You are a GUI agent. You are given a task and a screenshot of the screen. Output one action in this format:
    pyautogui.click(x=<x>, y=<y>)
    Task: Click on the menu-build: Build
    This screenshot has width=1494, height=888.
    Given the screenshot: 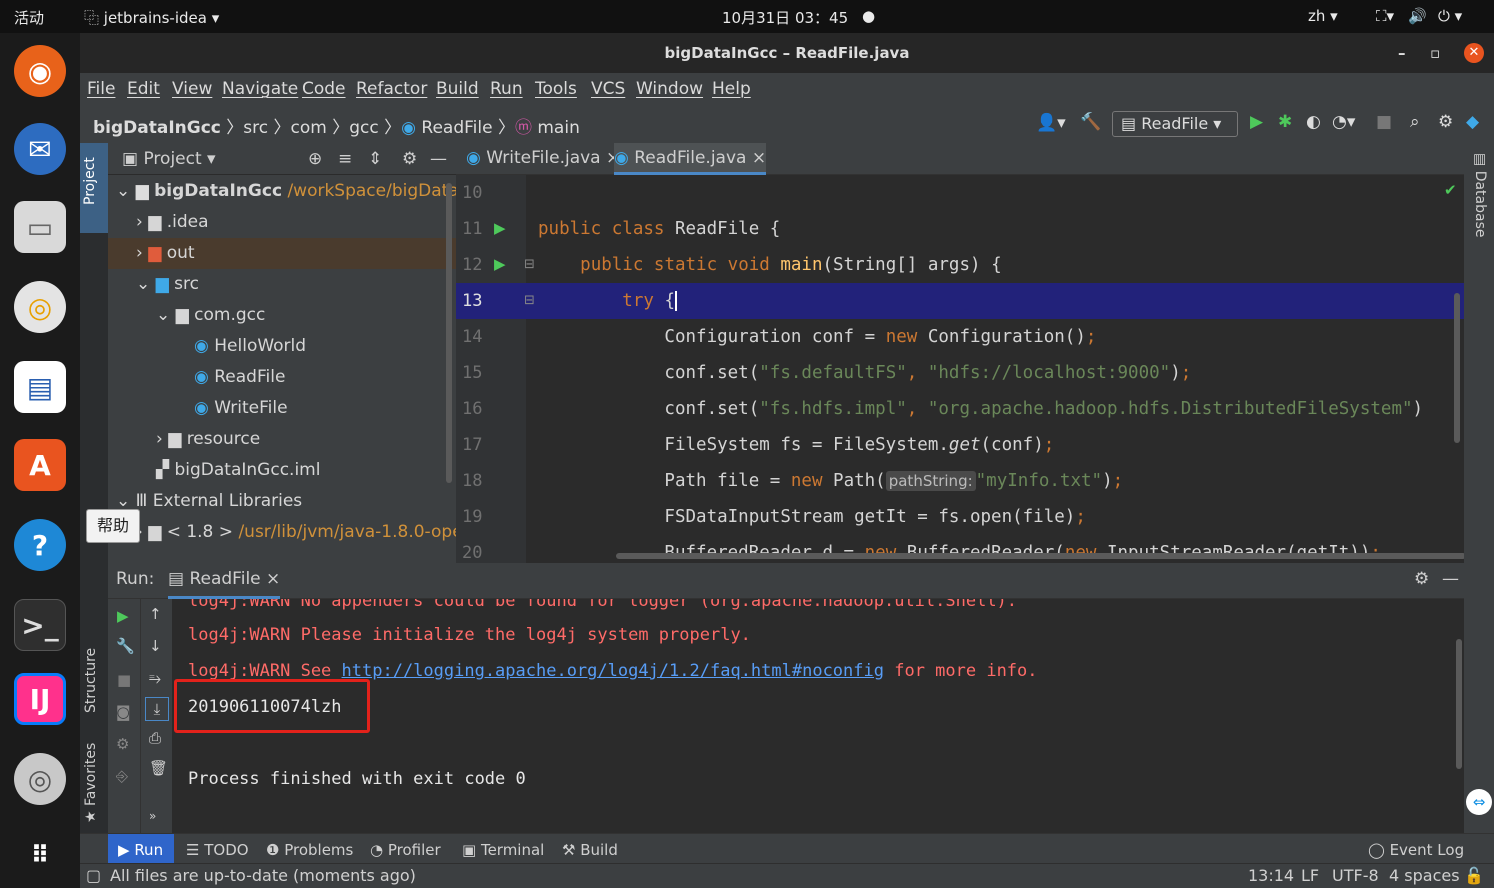 What is the action you would take?
    pyautogui.click(x=457, y=89)
    